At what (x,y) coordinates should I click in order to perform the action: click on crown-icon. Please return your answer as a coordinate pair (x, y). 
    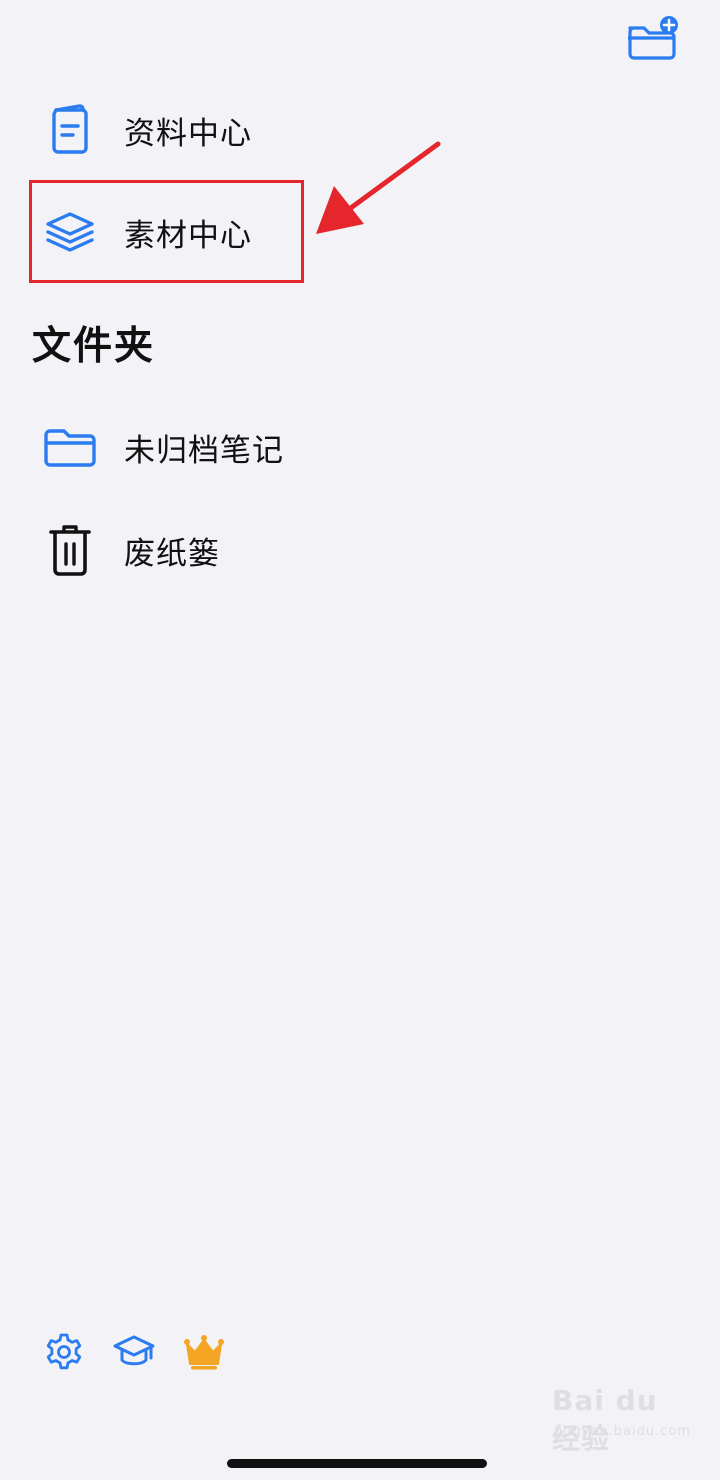
    Looking at the image, I should click on (204, 1352).